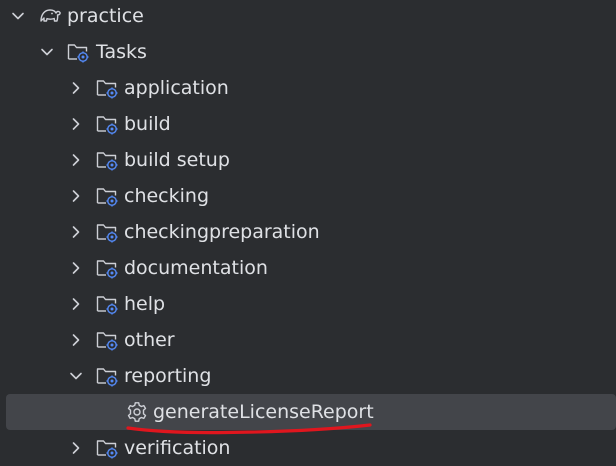  Describe the element at coordinates (308, 52) in the screenshot. I see `tree-node-tasks: Tasks` at that location.